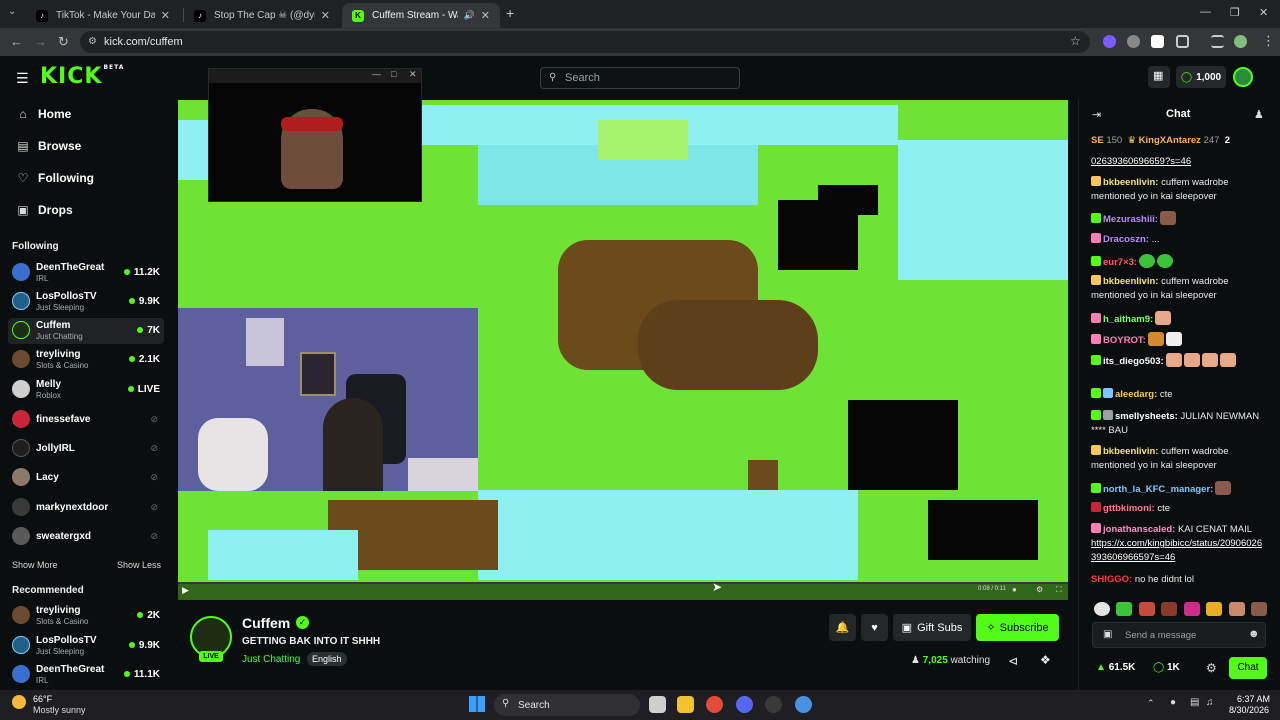  Describe the element at coordinates (1166, 667) in the screenshot. I see `kick-coins-stat: ◯ 1K` at that location.